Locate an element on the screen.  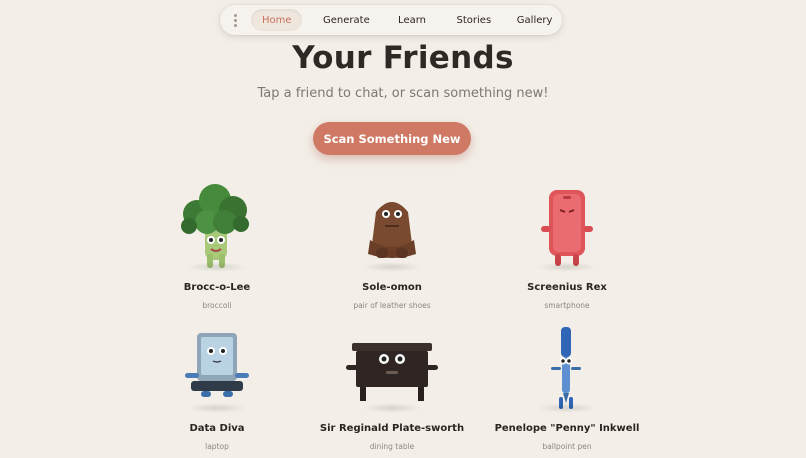
friend-name: Screenius Rex is located at coordinates (567, 287).